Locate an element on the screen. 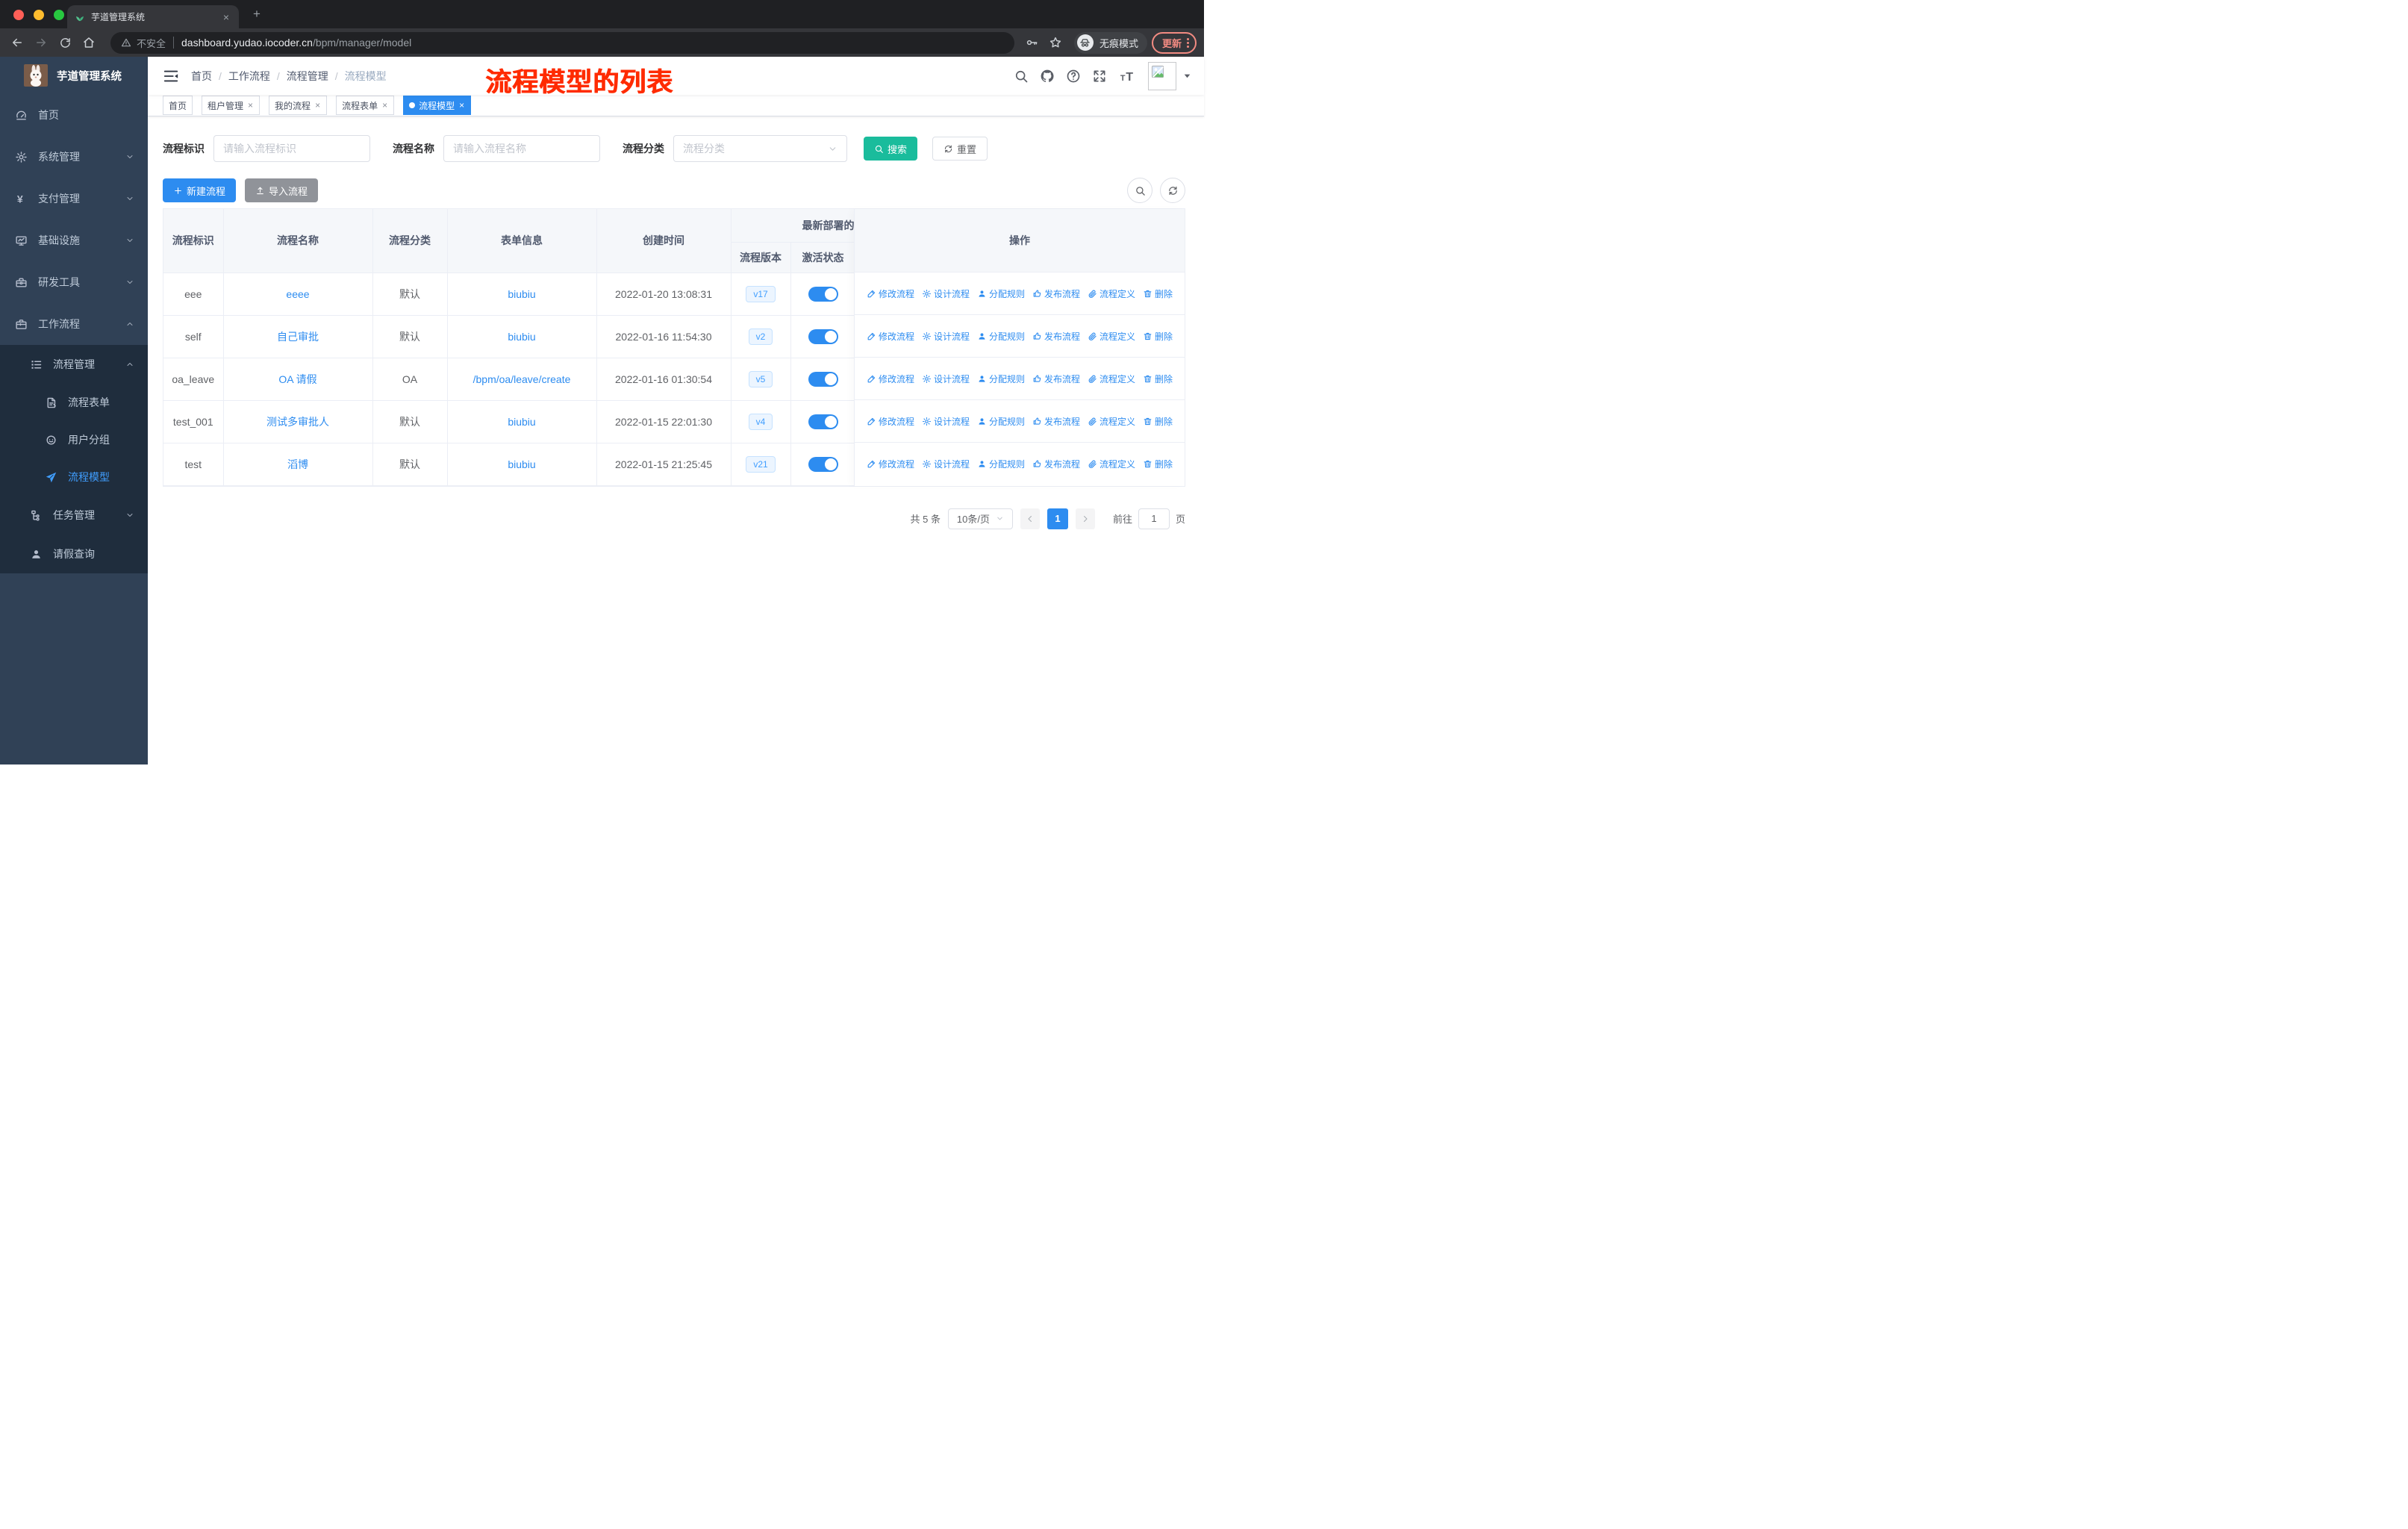 The image size is (2408, 1529). window-minimize-button is located at coordinates (39, 15).